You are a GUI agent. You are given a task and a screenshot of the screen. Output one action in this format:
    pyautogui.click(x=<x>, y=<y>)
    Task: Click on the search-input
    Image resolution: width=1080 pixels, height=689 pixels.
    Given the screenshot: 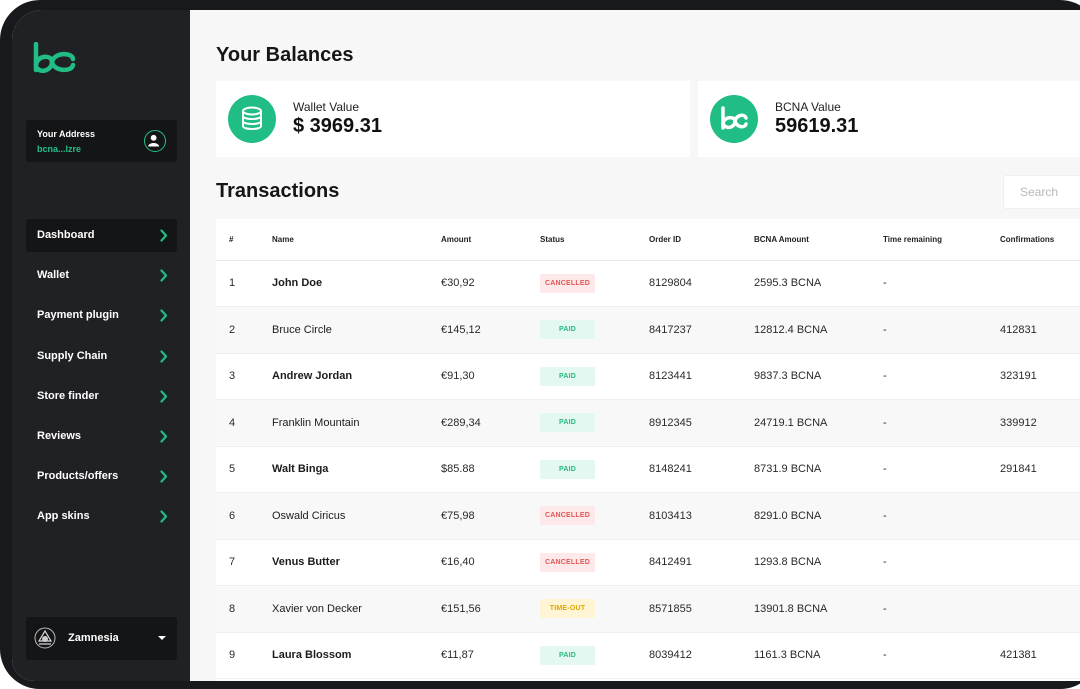 What is the action you would take?
    pyautogui.click(x=1042, y=192)
    